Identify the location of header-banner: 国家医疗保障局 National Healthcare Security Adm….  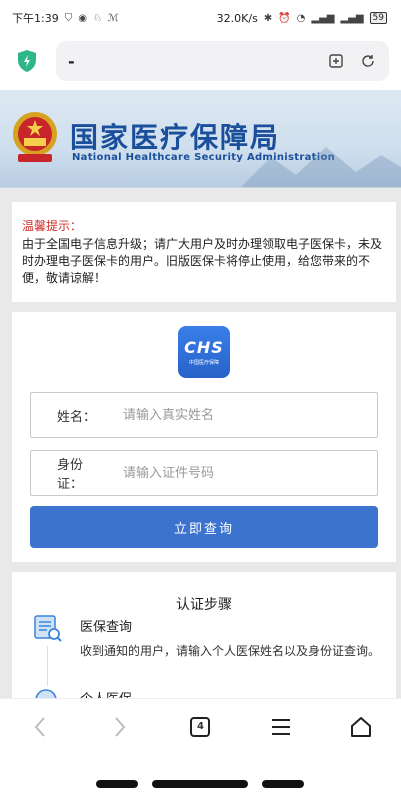
(200, 139).